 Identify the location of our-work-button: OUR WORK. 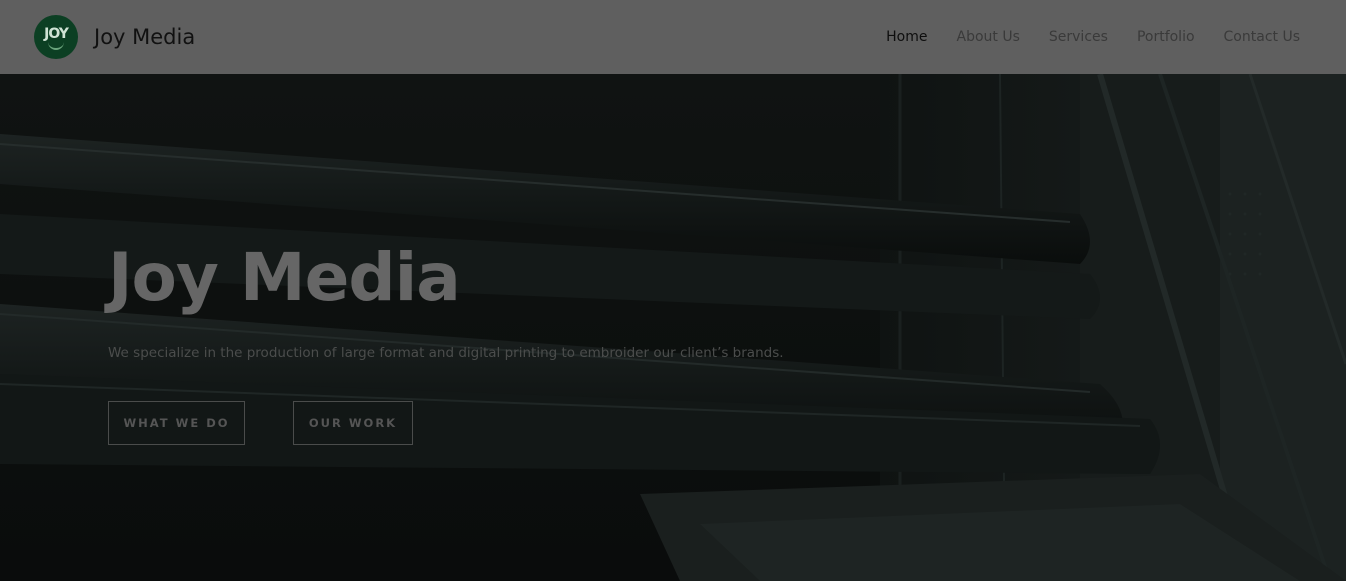
(353, 423).